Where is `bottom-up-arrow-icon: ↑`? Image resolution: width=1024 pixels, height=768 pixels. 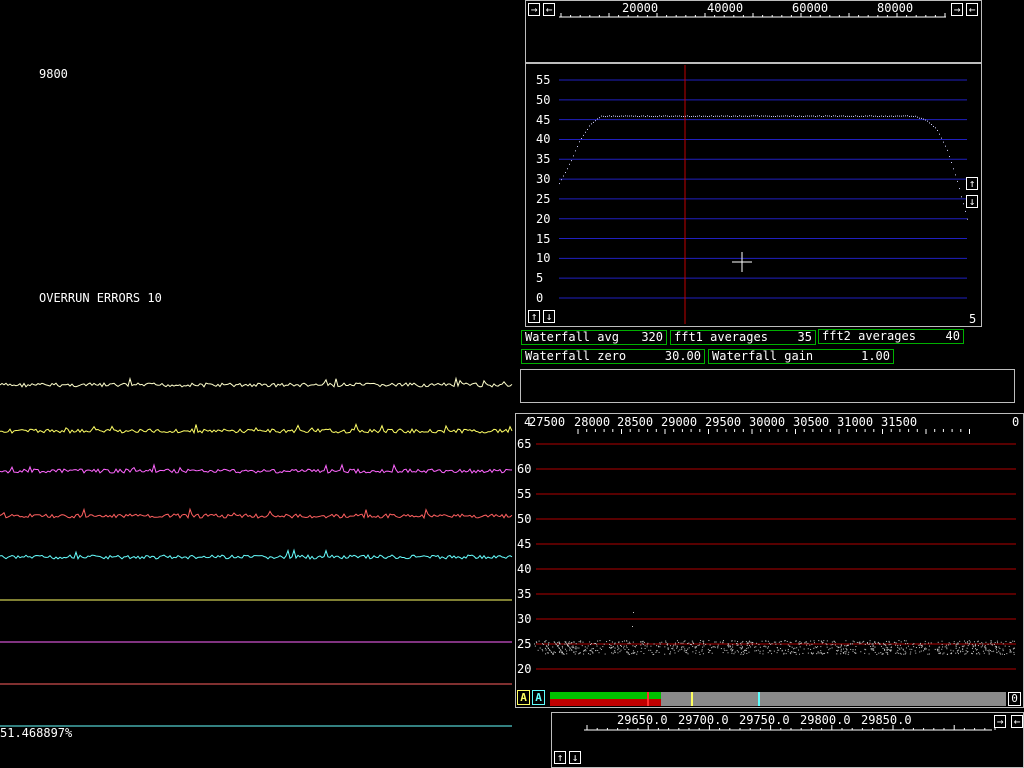
bottom-up-arrow-icon: ↑ is located at coordinates (560, 757).